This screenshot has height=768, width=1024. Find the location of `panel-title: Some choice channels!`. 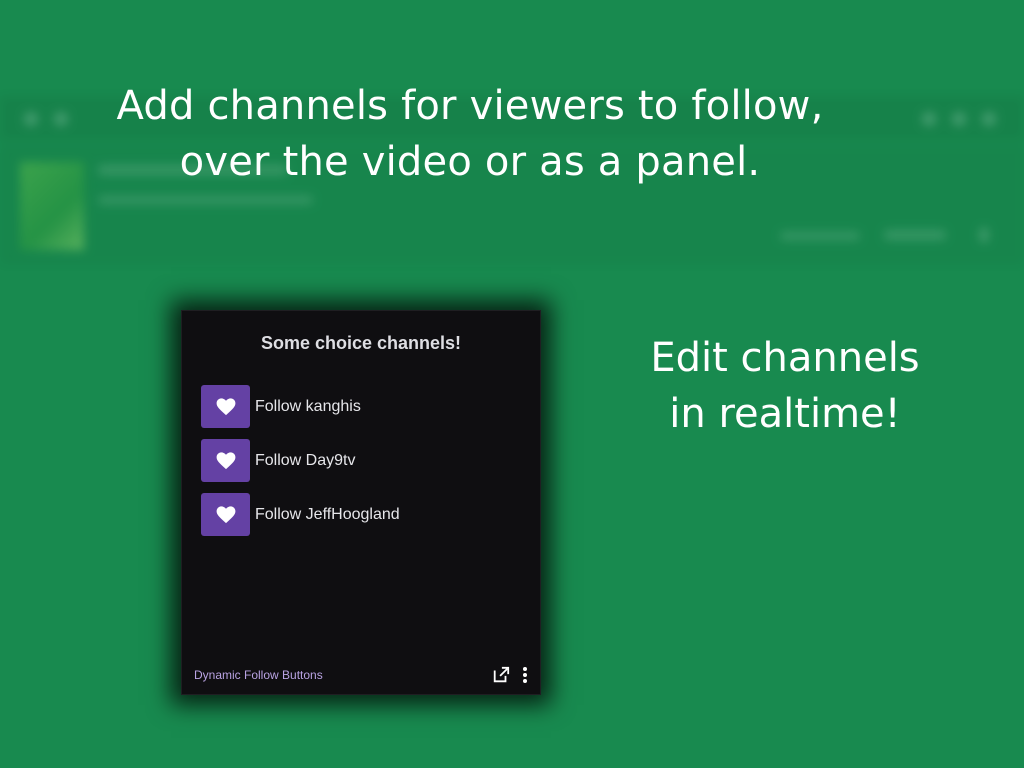

panel-title: Some choice channels! is located at coordinates (361, 343).